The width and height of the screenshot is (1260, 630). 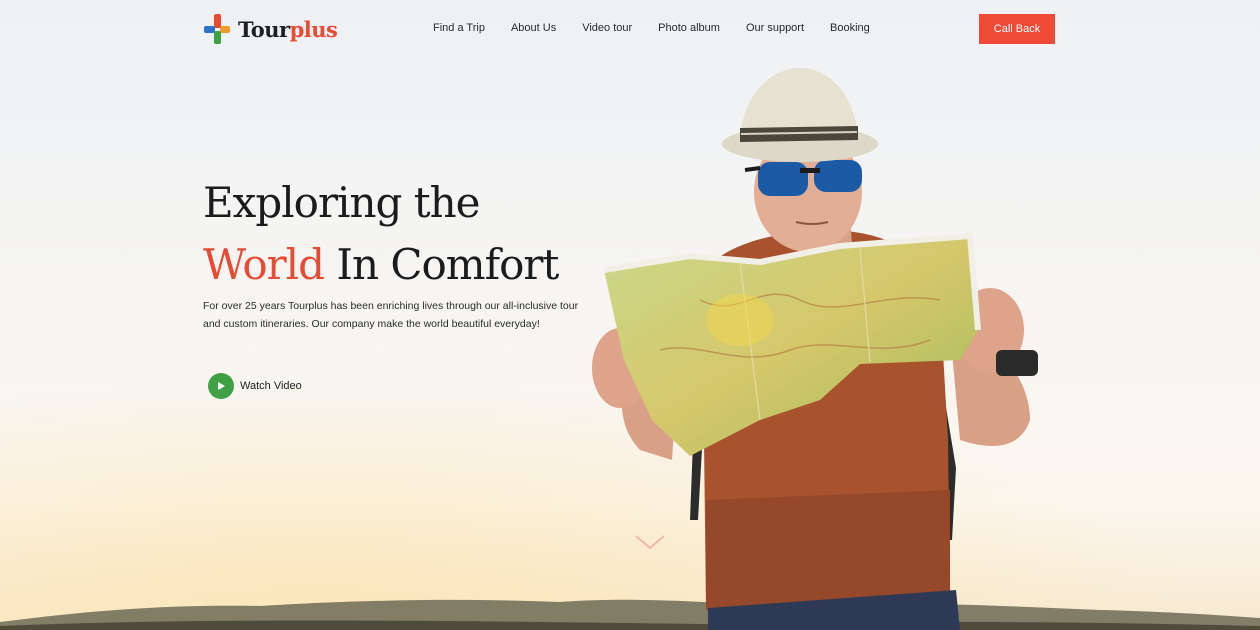 I want to click on hero-title-line2: World In Comfort, so click(x=381, y=265).